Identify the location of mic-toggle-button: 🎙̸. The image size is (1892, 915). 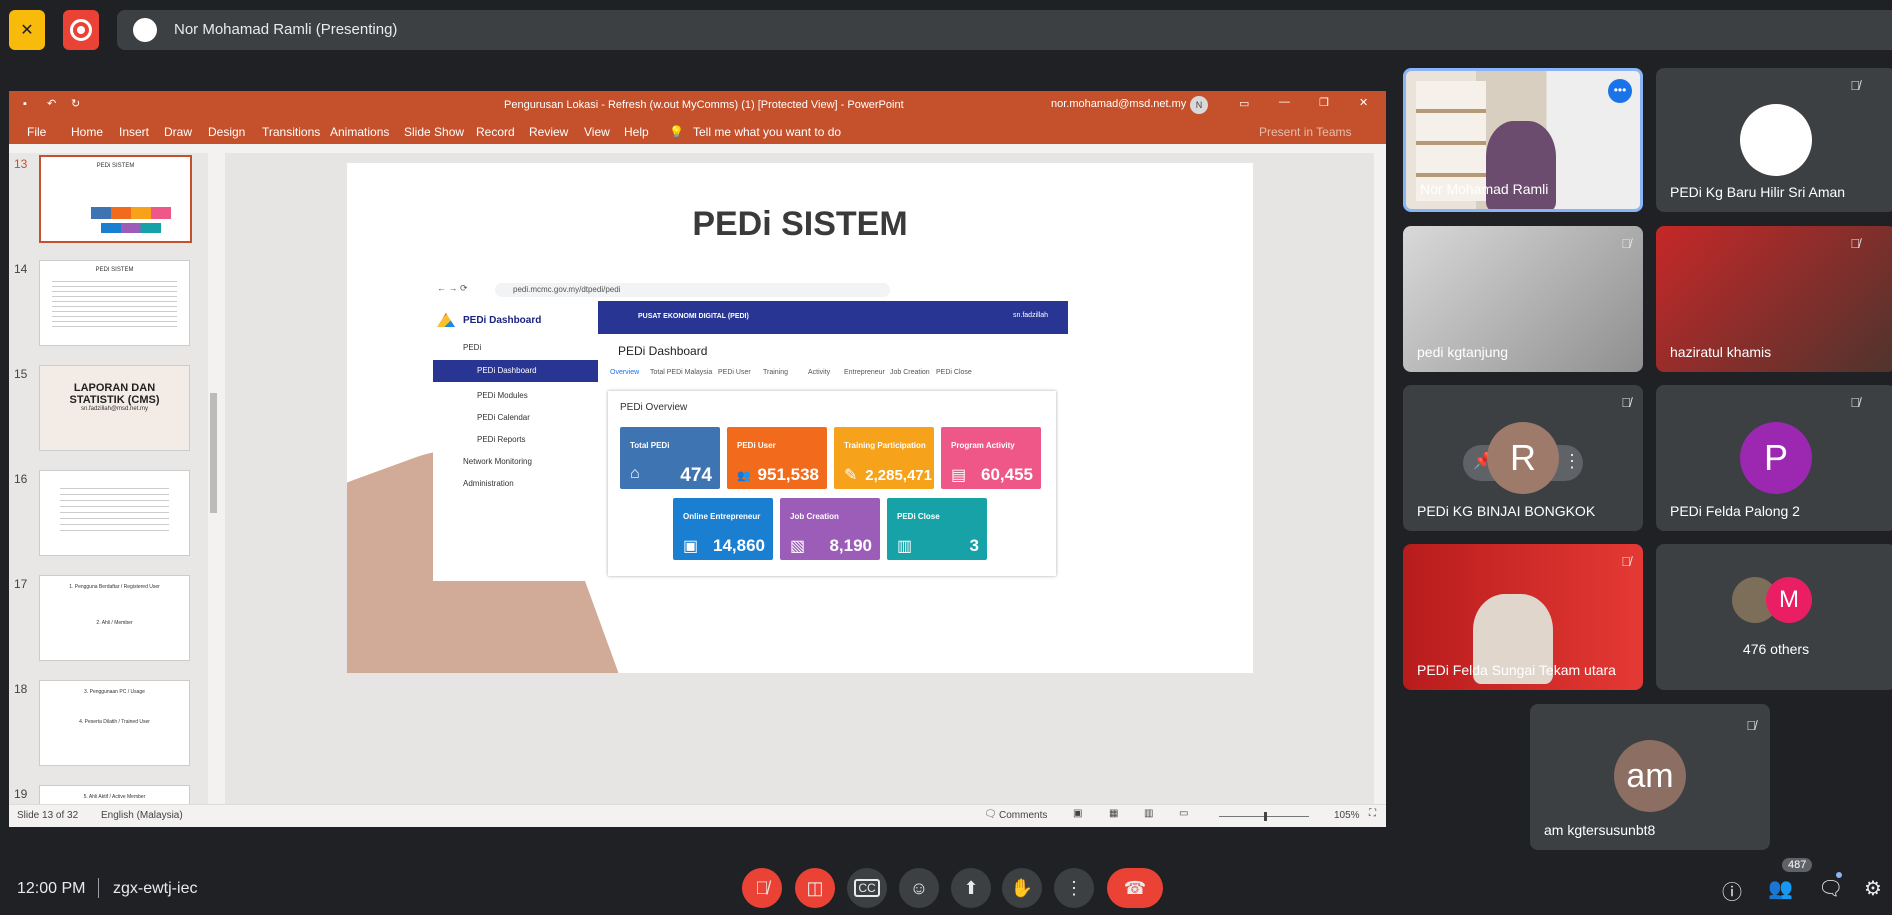
(762, 888).